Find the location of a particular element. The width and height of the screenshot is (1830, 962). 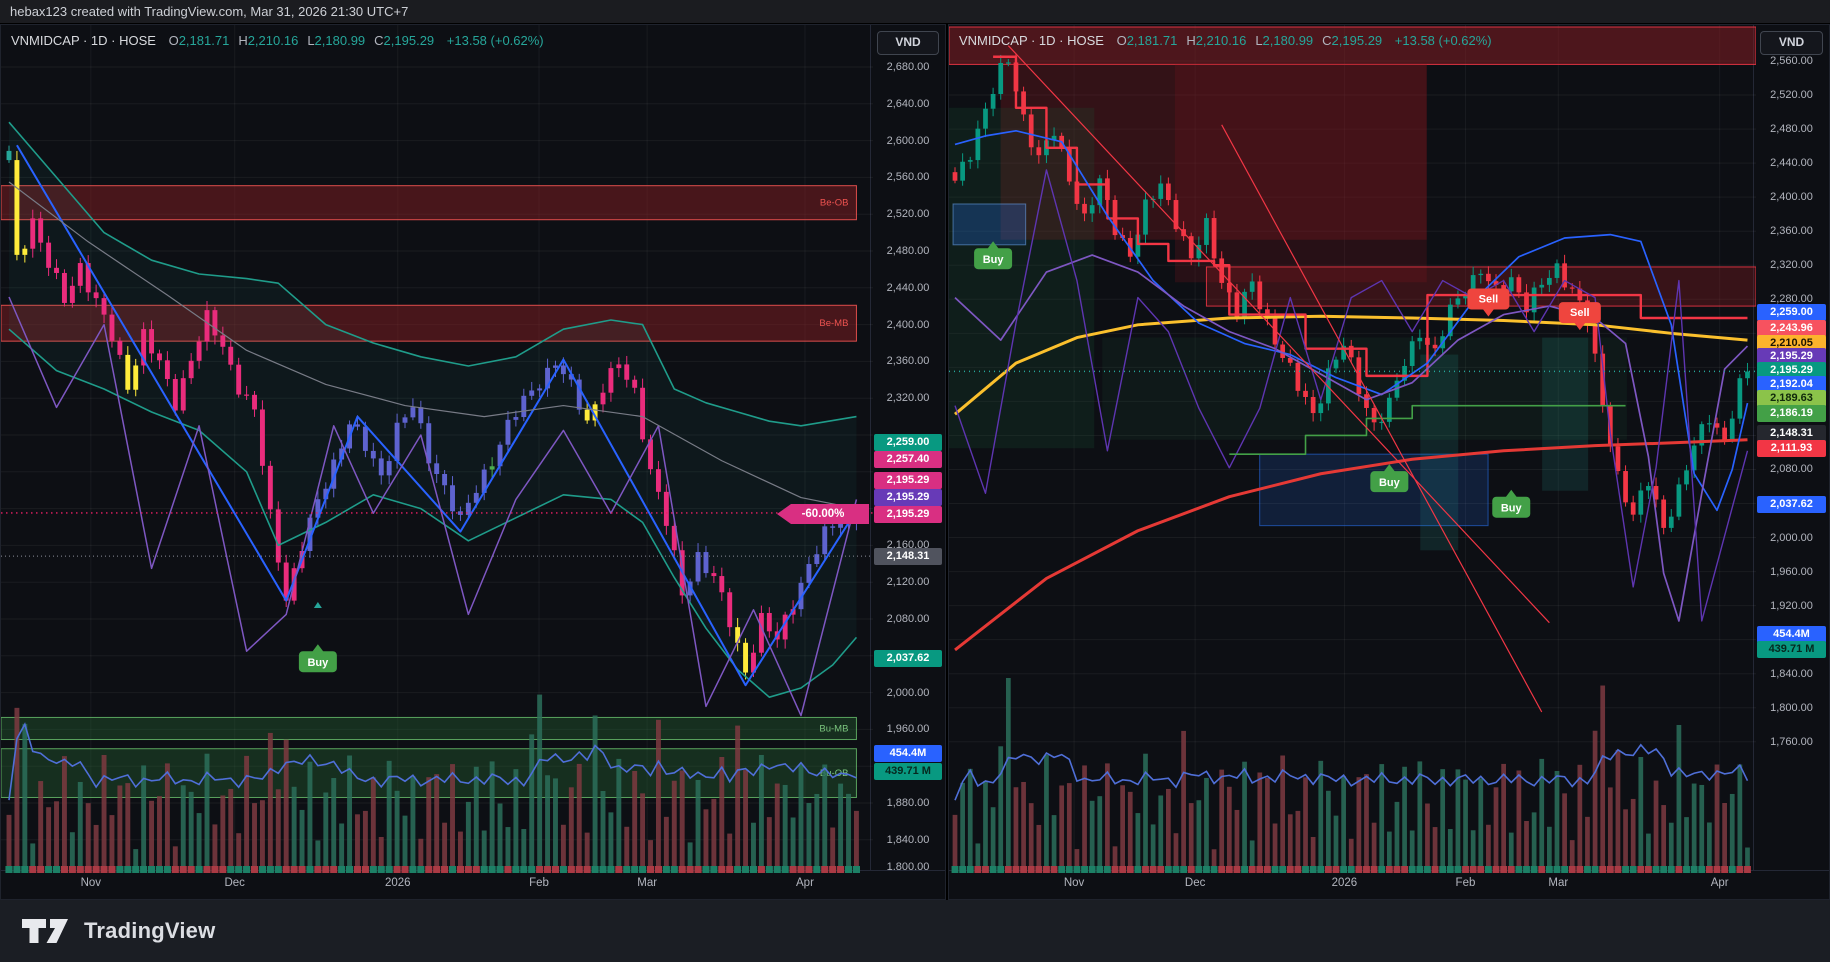

price-tick-label: 2,120.00 is located at coordinates (908, 582).